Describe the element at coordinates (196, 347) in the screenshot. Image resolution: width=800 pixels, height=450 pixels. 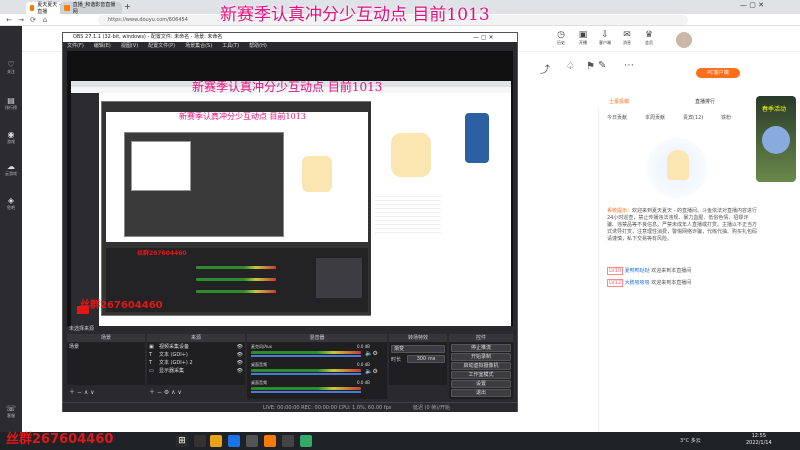
I see `source-item: ▣ 视频采集设备 👁` at that location.